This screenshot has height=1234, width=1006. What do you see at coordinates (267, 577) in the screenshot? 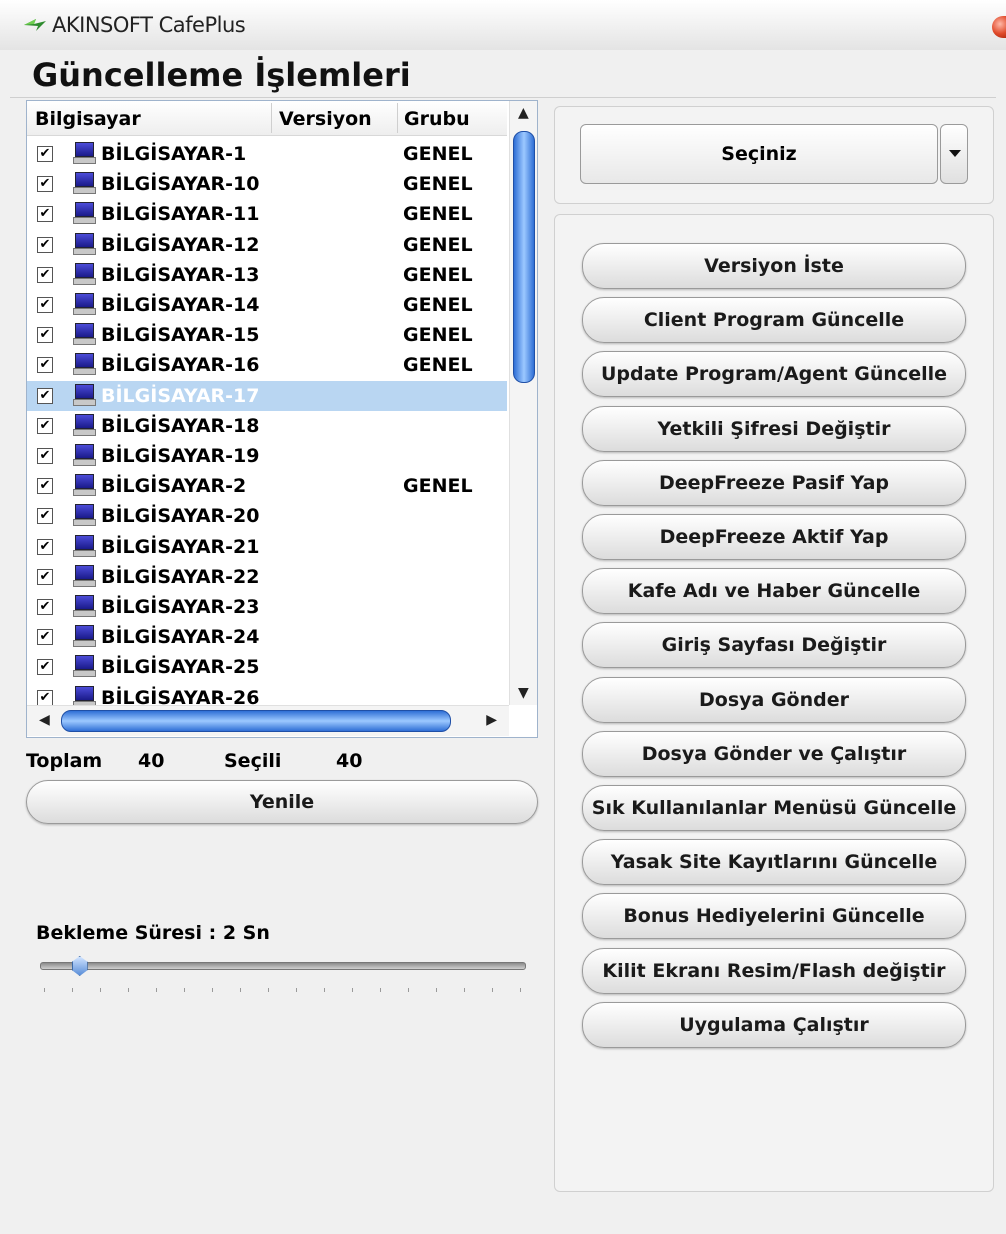
I see `table-row: ✔ BİLGİSAYAR-22` at bounding box center [267, 577].